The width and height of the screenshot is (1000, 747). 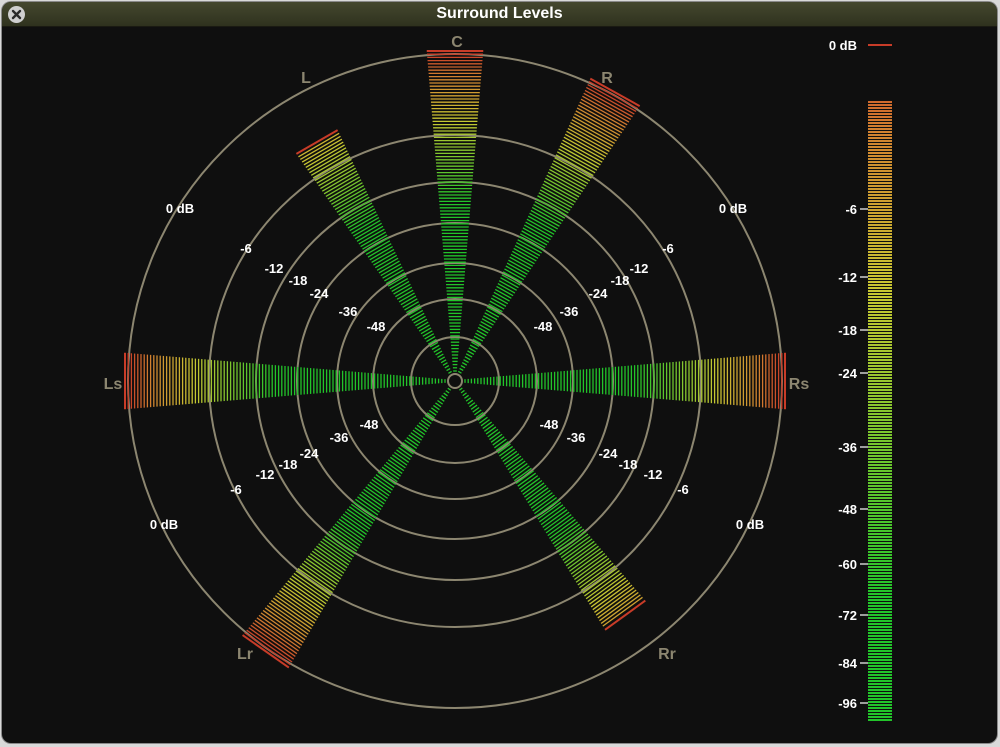 I want to click on bar-scale-label: -18, so click(x=847, y=330).